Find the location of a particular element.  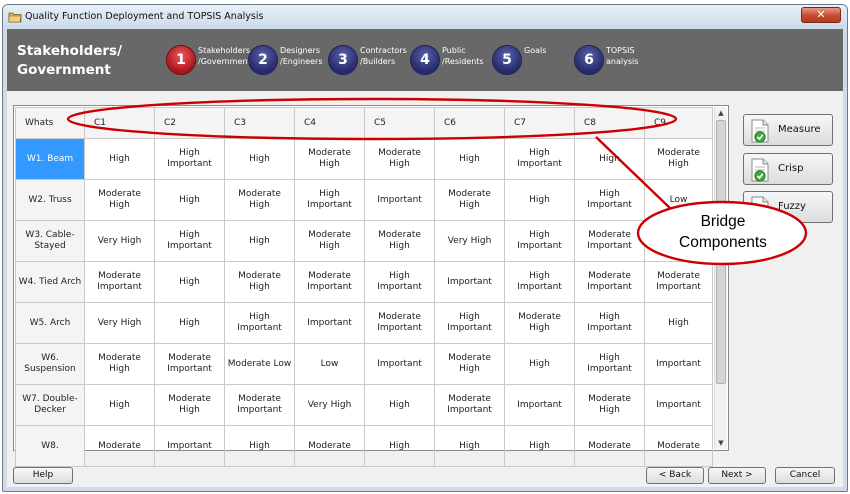

column-header-c8: C8 is located at coordinates (609, 123).